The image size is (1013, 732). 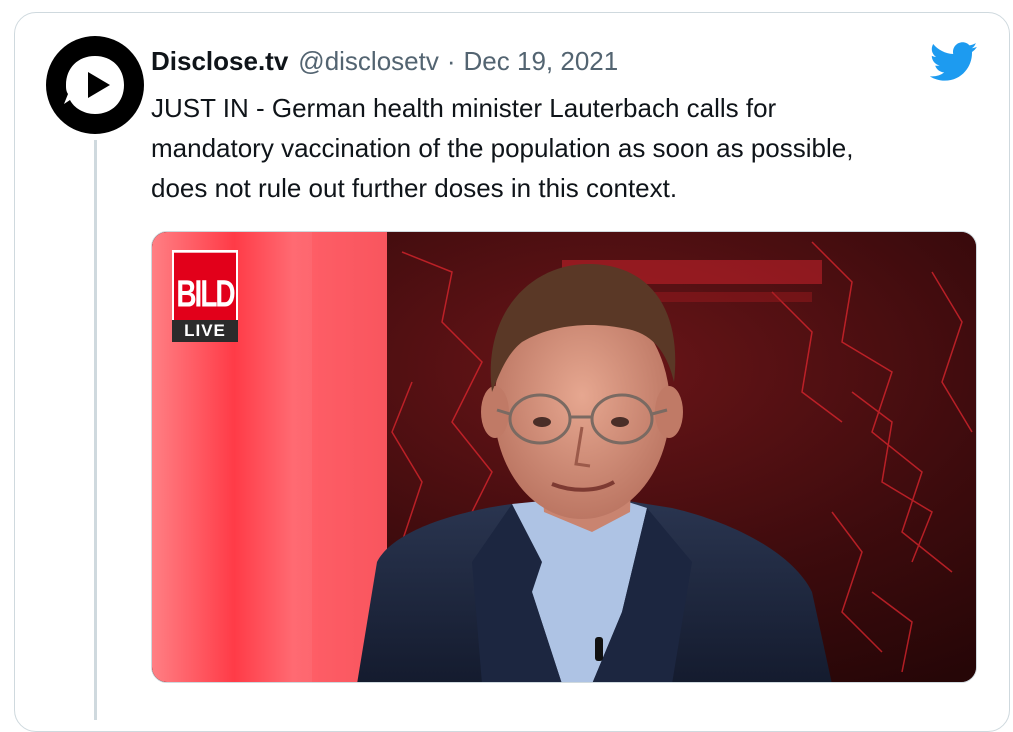 I want to click on tweet-date: Dec 19, 2021, so click(x=541, y=61).